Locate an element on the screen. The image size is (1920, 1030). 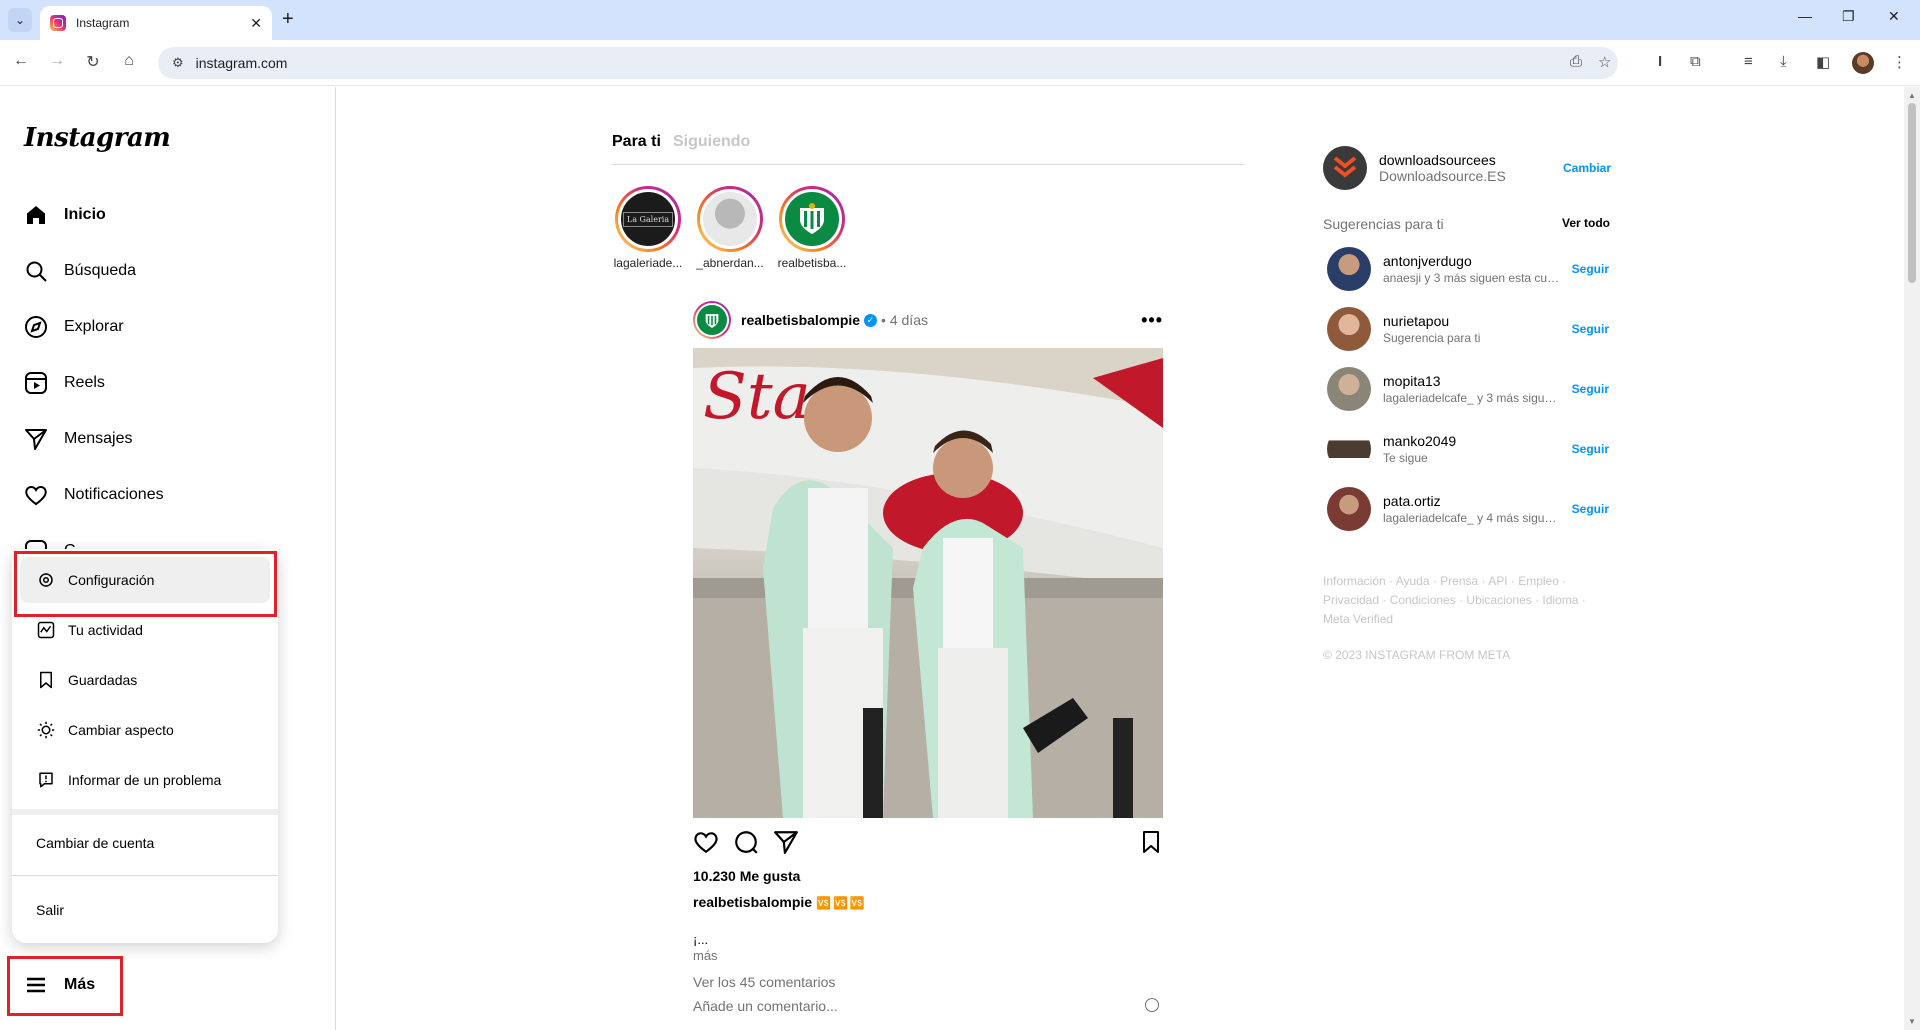
tab-search-dropdown-icon: ⌄ is located at coordinates (20, 20).